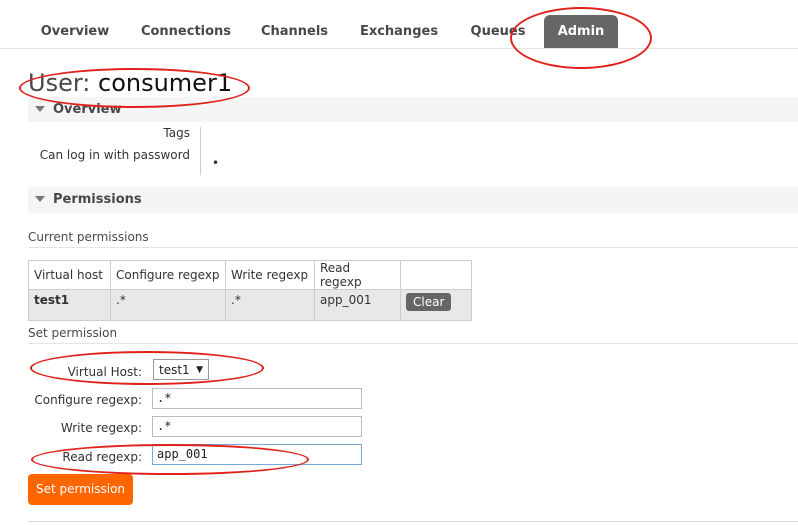  I want to click on tab-queues: Queues, so click(498, 31).